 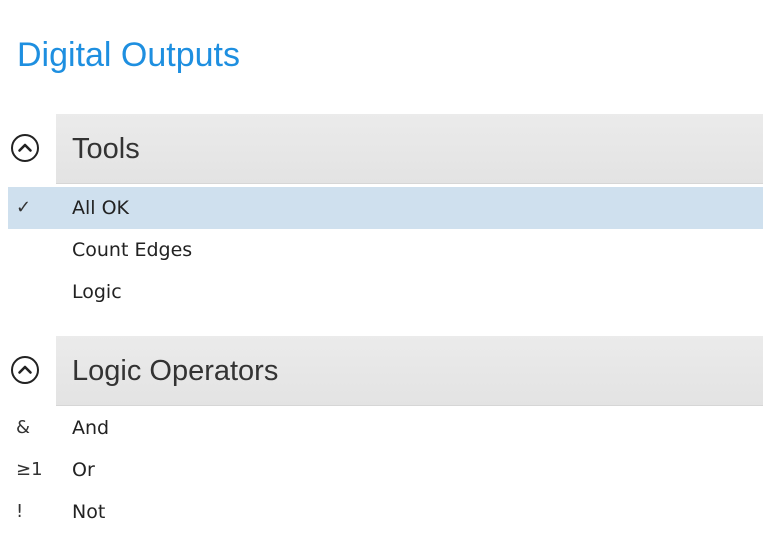 What do you see at coordinates (97, 292) in the screenshot?
I see `list-item-label: Logic` at bounding box center [97, 292].